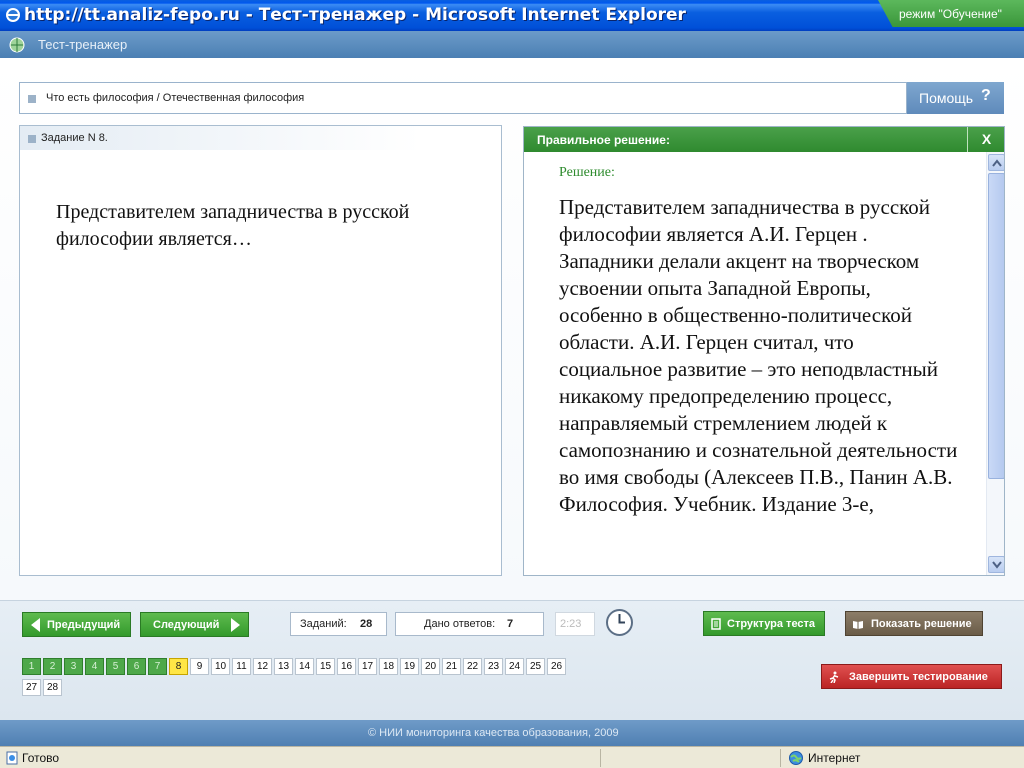 The height and width of the screenshot is (768, 1024). I want to click on task-number-button: 16, so click(346, 666).